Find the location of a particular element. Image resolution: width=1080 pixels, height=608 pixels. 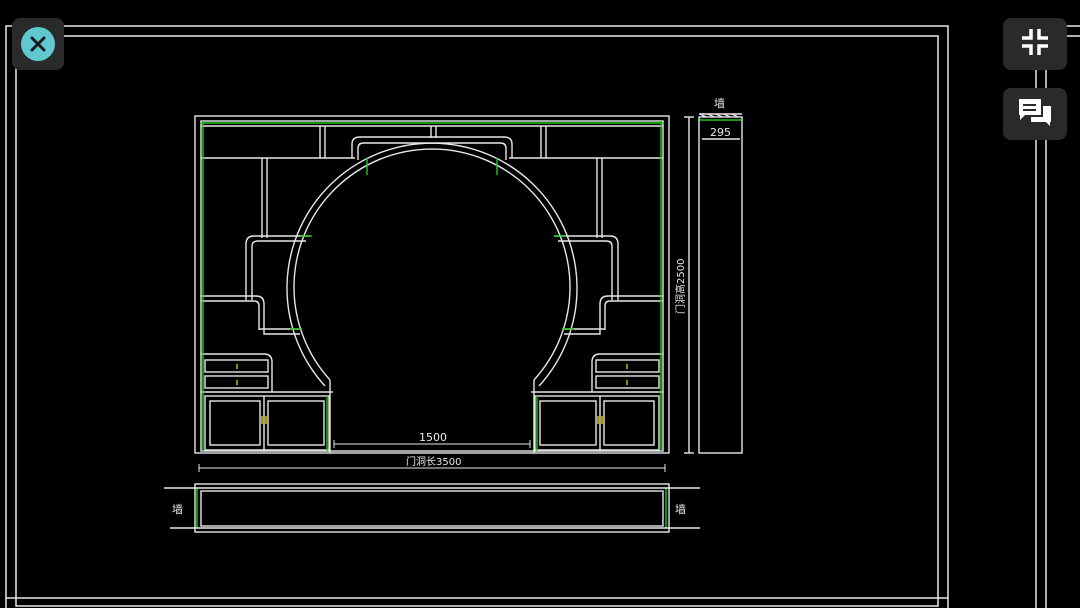

depth-dimension-label: 295 is located at coordinates (720, 132).